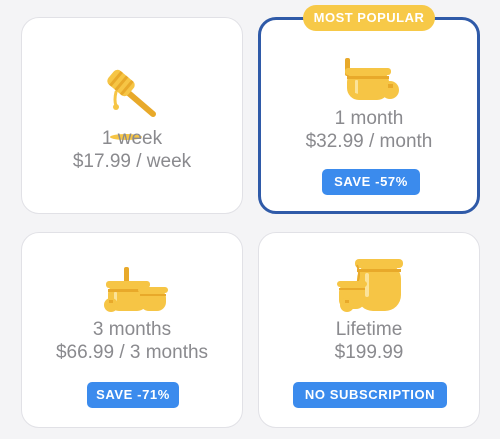 This screenshot has width=500, height=439. What do you see at coordinates (370, 395) in the screenshot?
I see `no-subscription-button: NO SUBSCRIPTION` at bounding box center [370, 395].